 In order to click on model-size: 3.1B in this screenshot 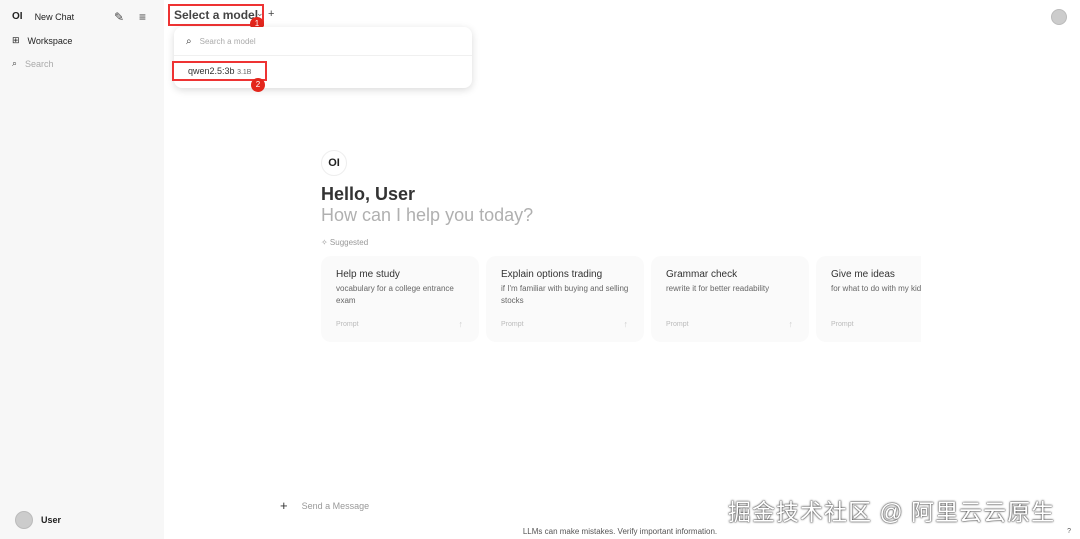, I will do `click(244, 72)`.